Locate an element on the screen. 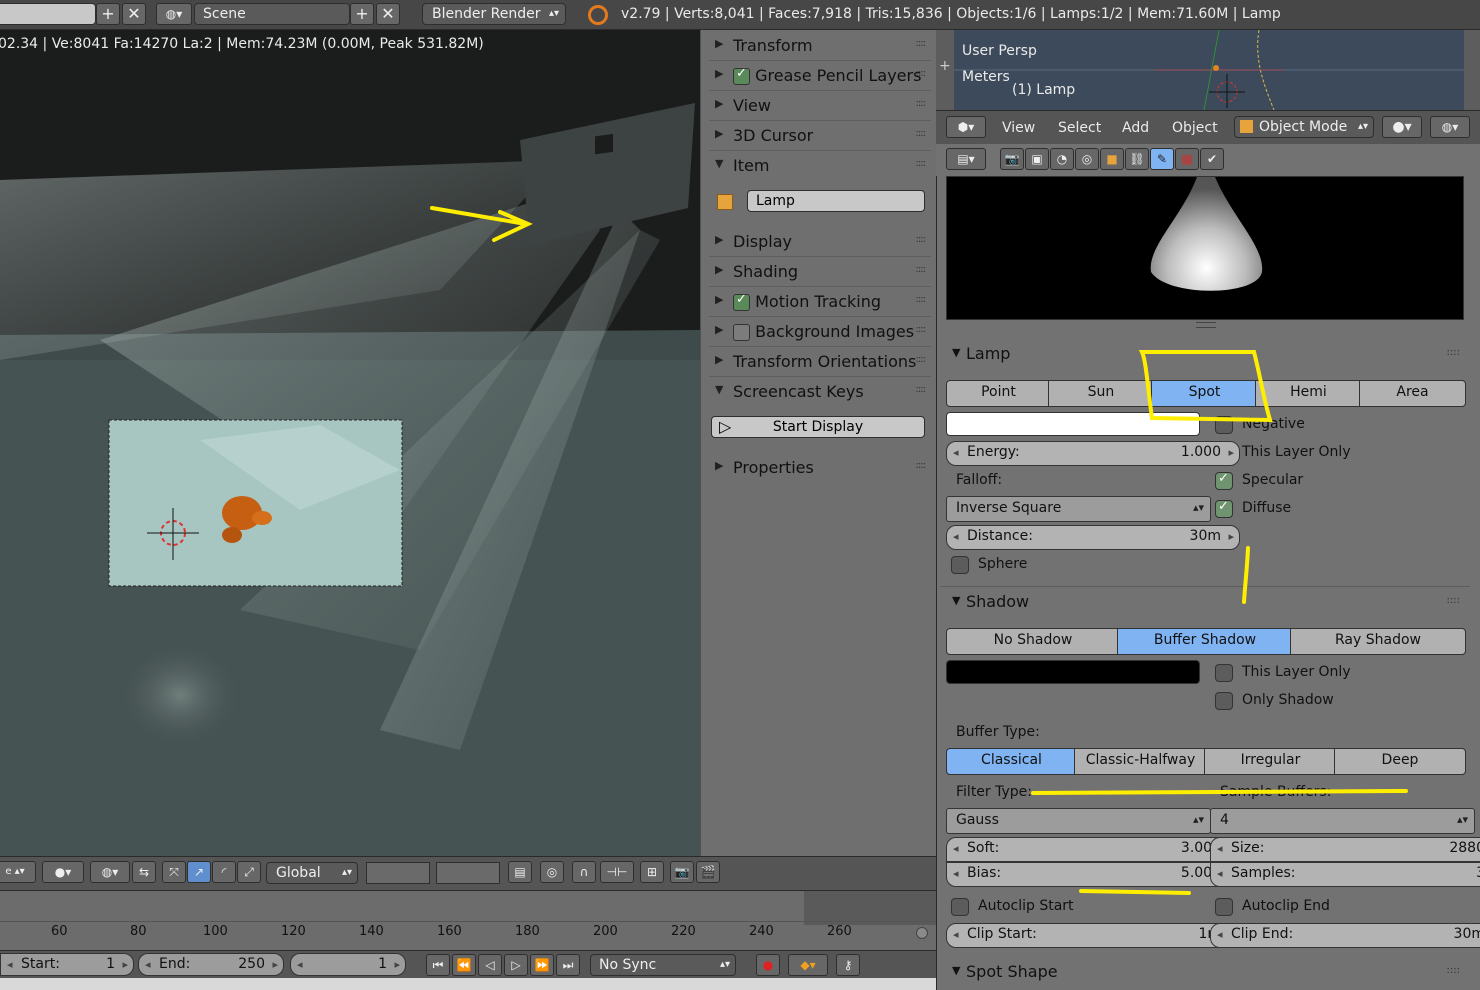  menu-view: View is located at coordinates (1018, 128).